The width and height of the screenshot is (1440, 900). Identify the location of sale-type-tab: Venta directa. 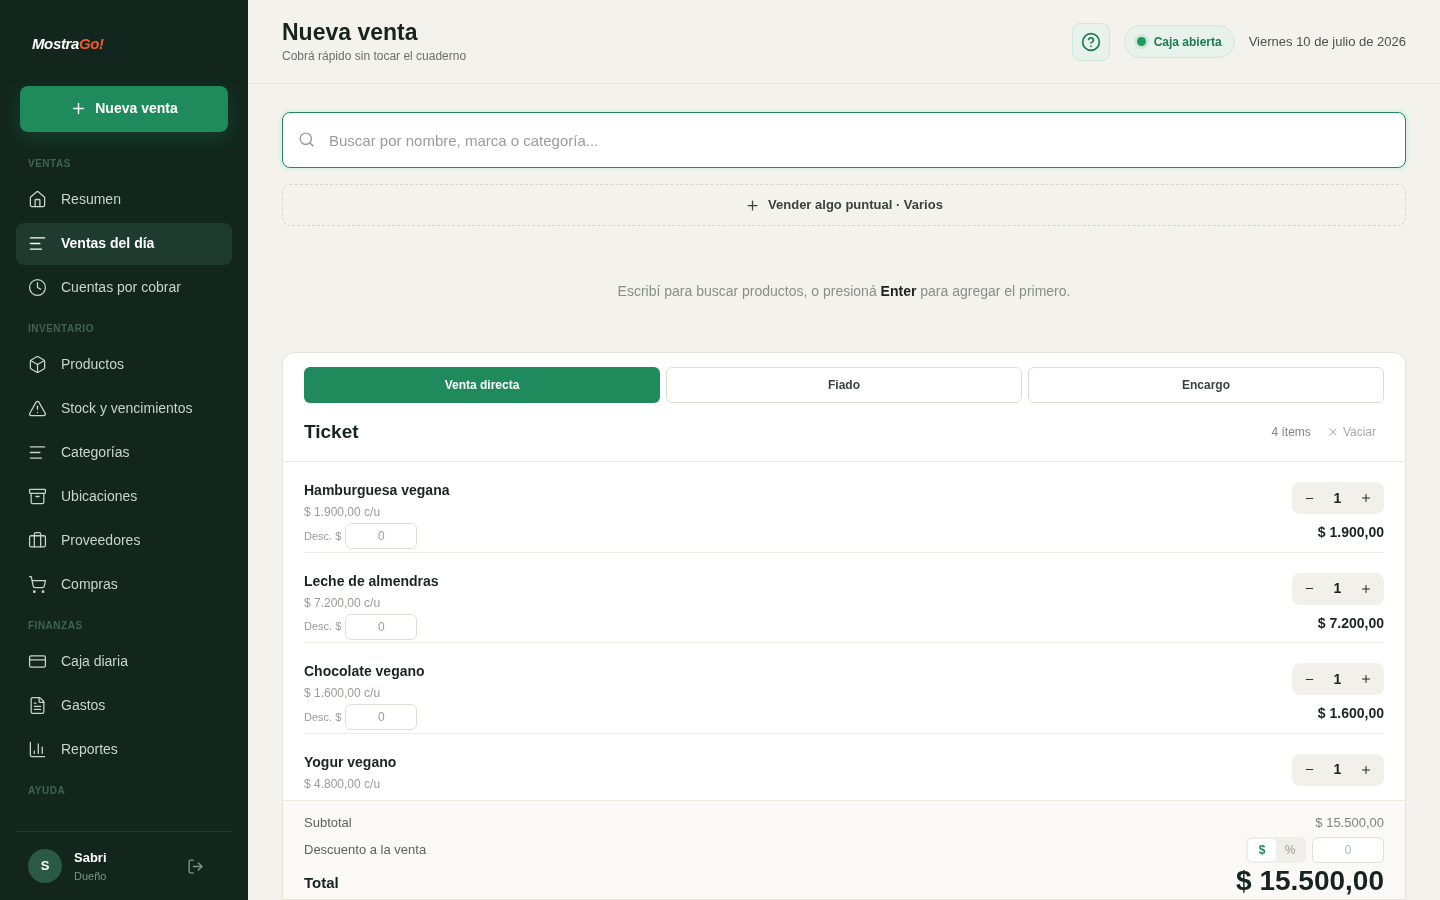
(482, 385).